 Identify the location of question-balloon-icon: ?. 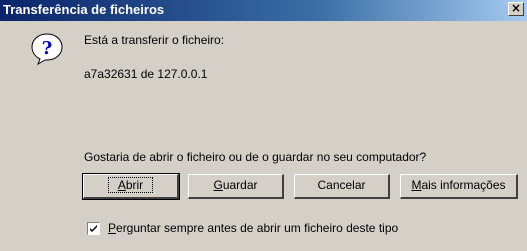
(47, 49).